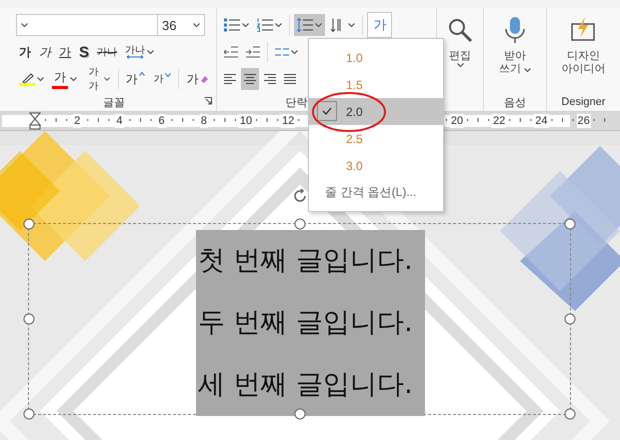  What do you see at coordinates (232, 25) in the screenshot?
I see `bullets-icon` at bounding box center [232, 25].